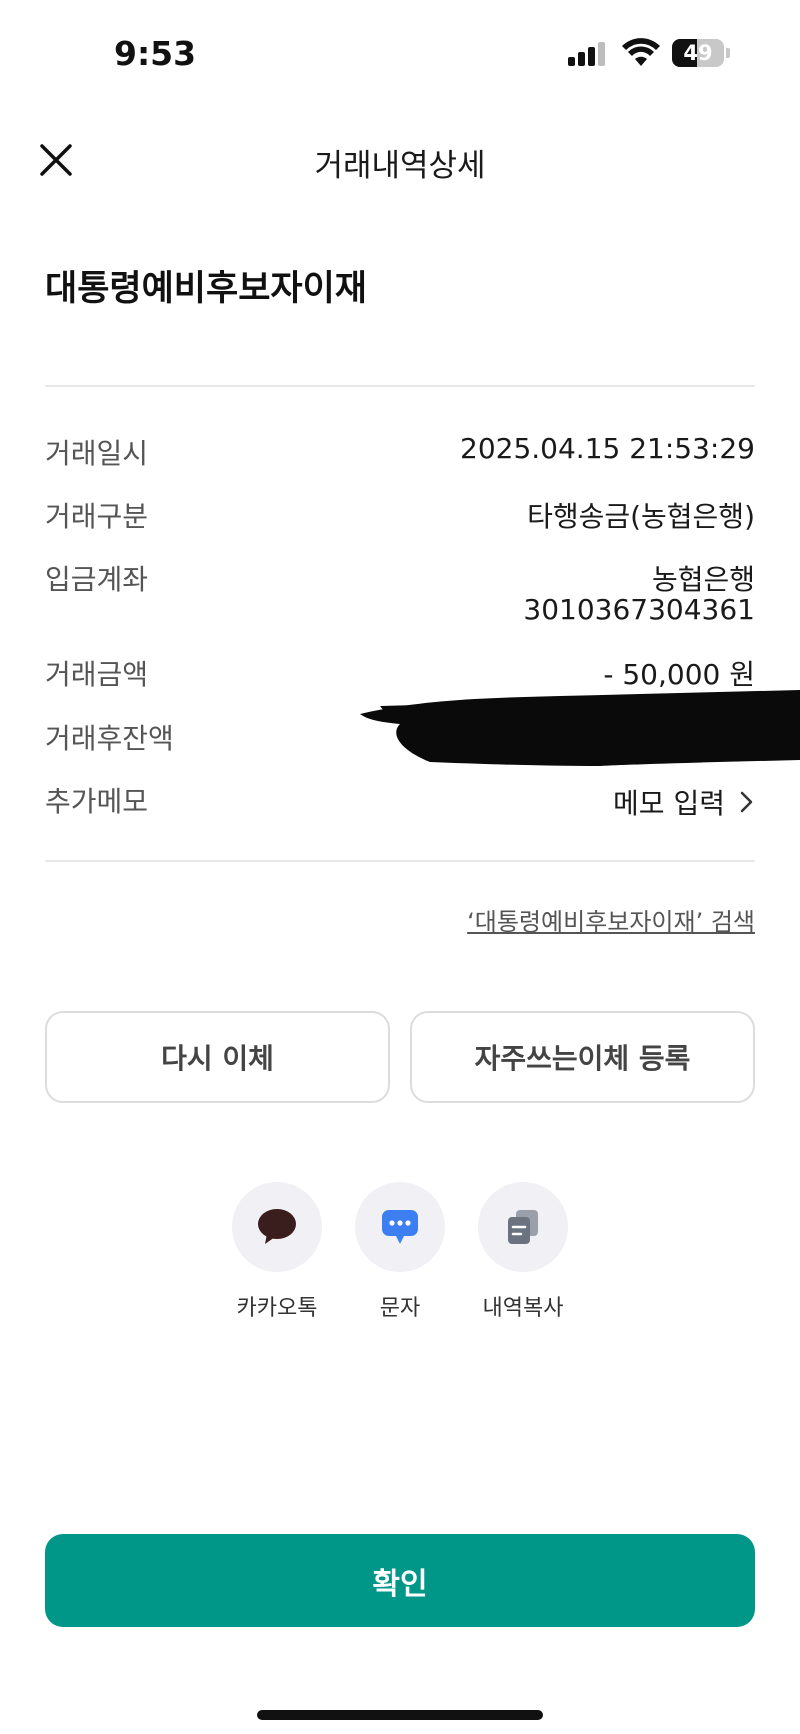 The height and width of the screenshot is (1734, 800). What do you see at coordinates (669, 803) in the screenshot?
I see `memo-action-label: 메모 입력` at bounding box center [669, 803].